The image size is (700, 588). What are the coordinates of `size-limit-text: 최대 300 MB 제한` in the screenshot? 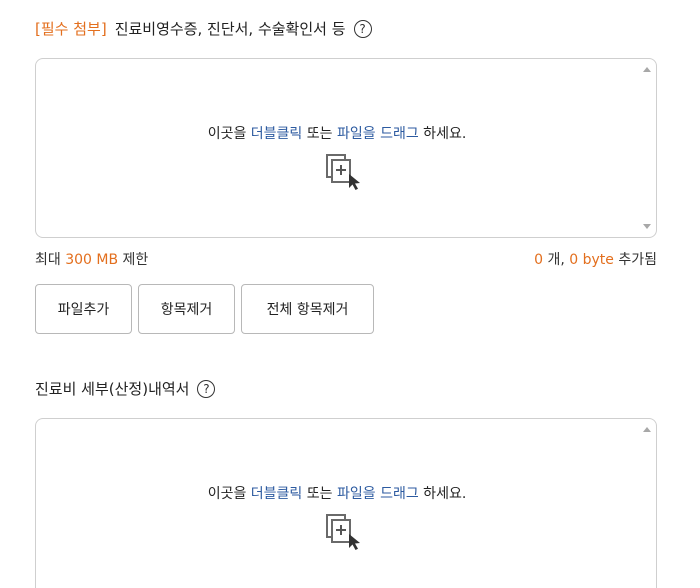 It's located at (92, 260).